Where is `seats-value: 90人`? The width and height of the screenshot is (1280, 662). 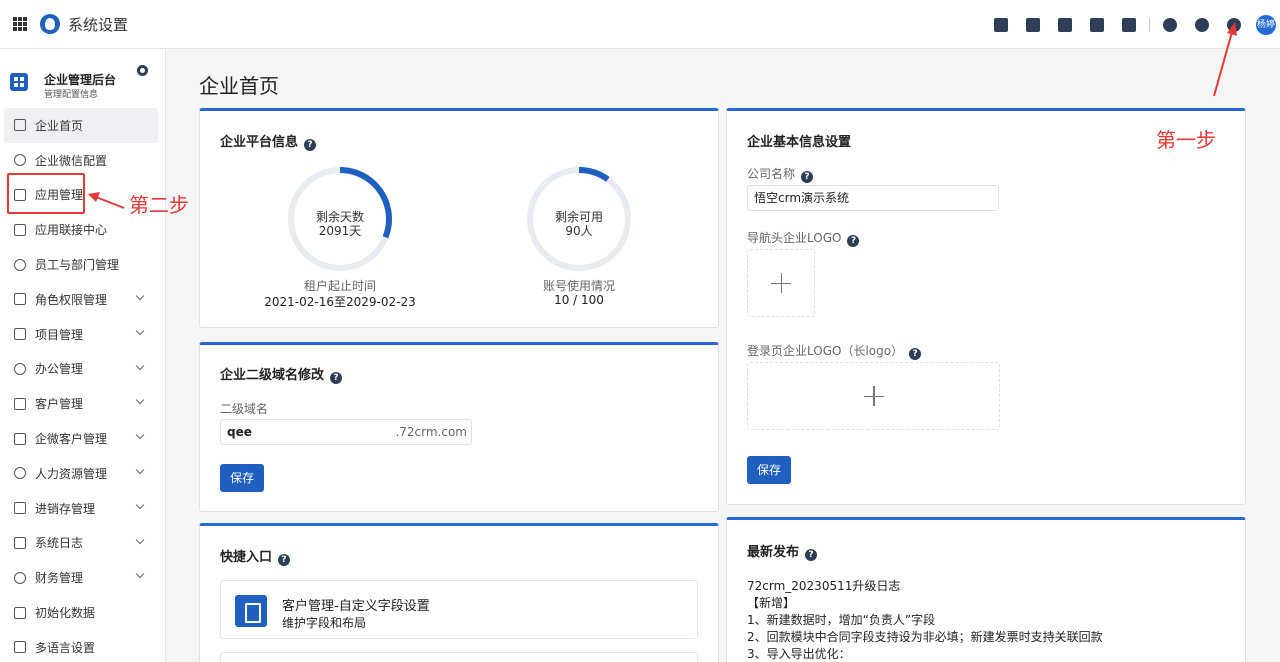 seats-value: 90人 is located at coordinates (579, 231).